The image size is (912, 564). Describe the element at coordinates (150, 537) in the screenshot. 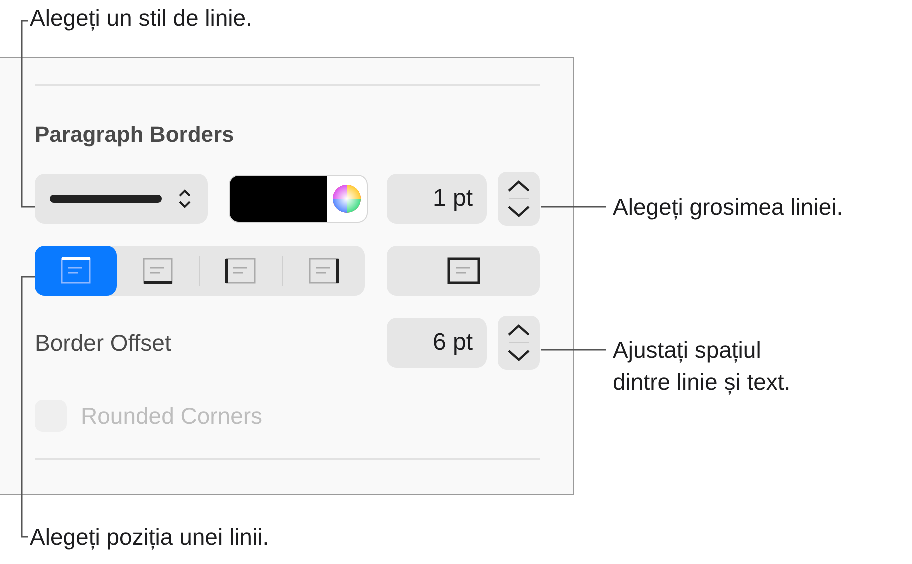

I see `callout-text: Alegeți poziția unei linii.` at that location.